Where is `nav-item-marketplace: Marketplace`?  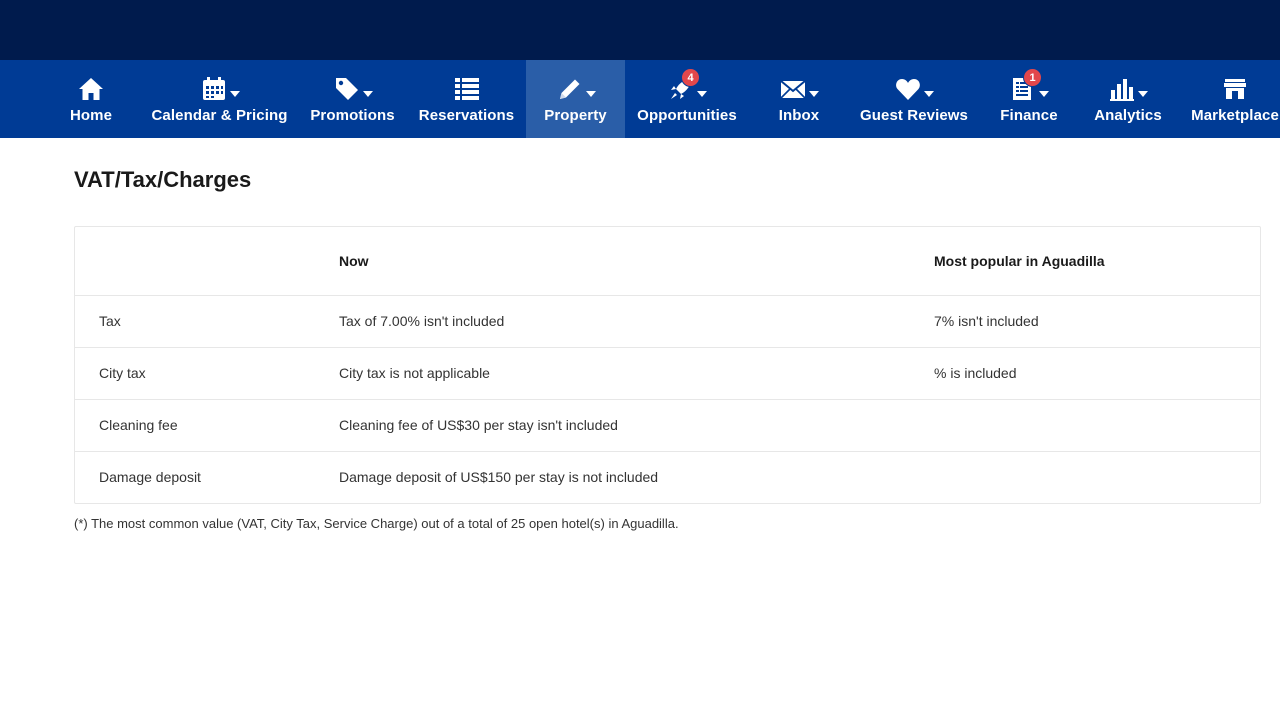 nav-item-marketplace: Marketplace is located at coordinates (1235, 99).